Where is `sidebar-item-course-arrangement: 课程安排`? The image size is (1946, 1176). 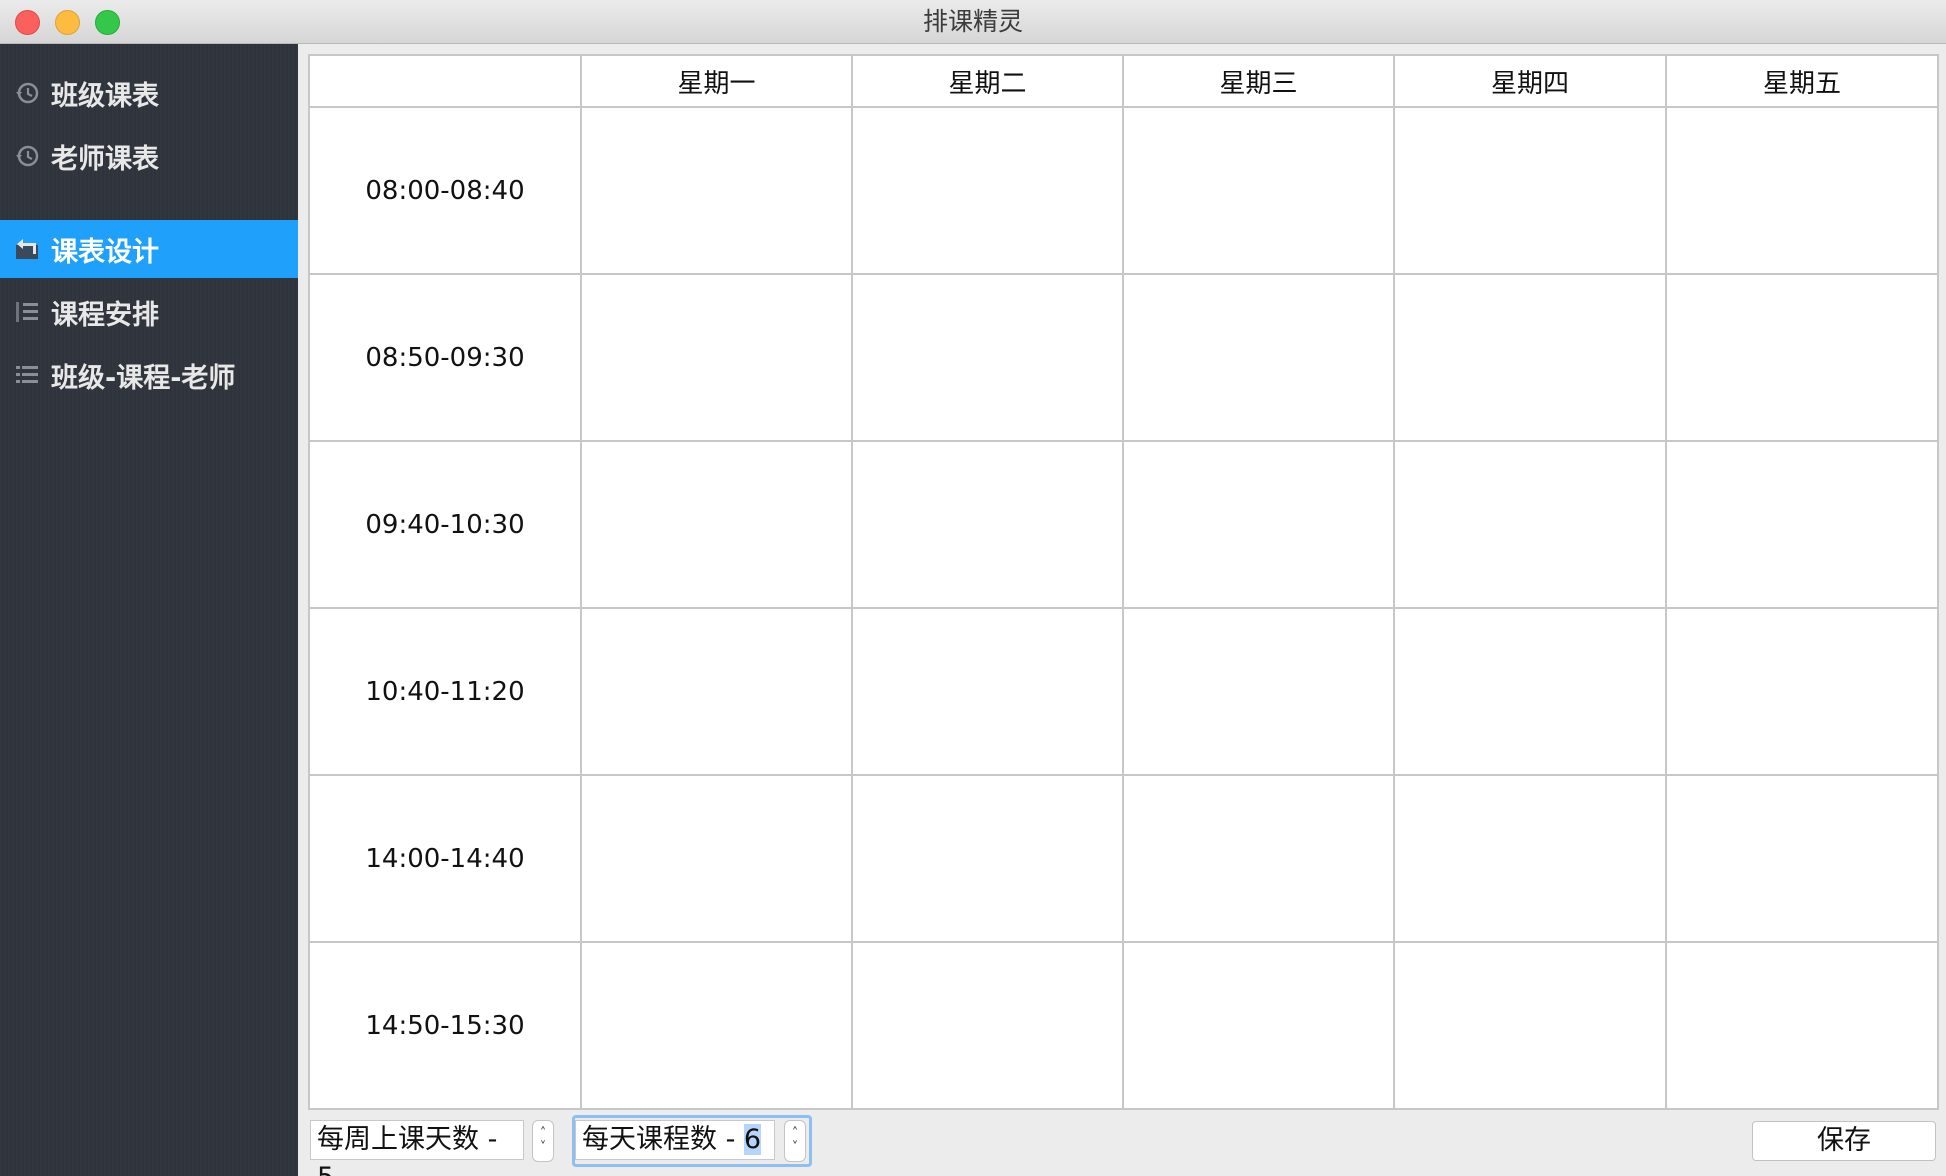
sidebar-item-course-arrangement: 课程安排 is located at coordinates (149, 312).